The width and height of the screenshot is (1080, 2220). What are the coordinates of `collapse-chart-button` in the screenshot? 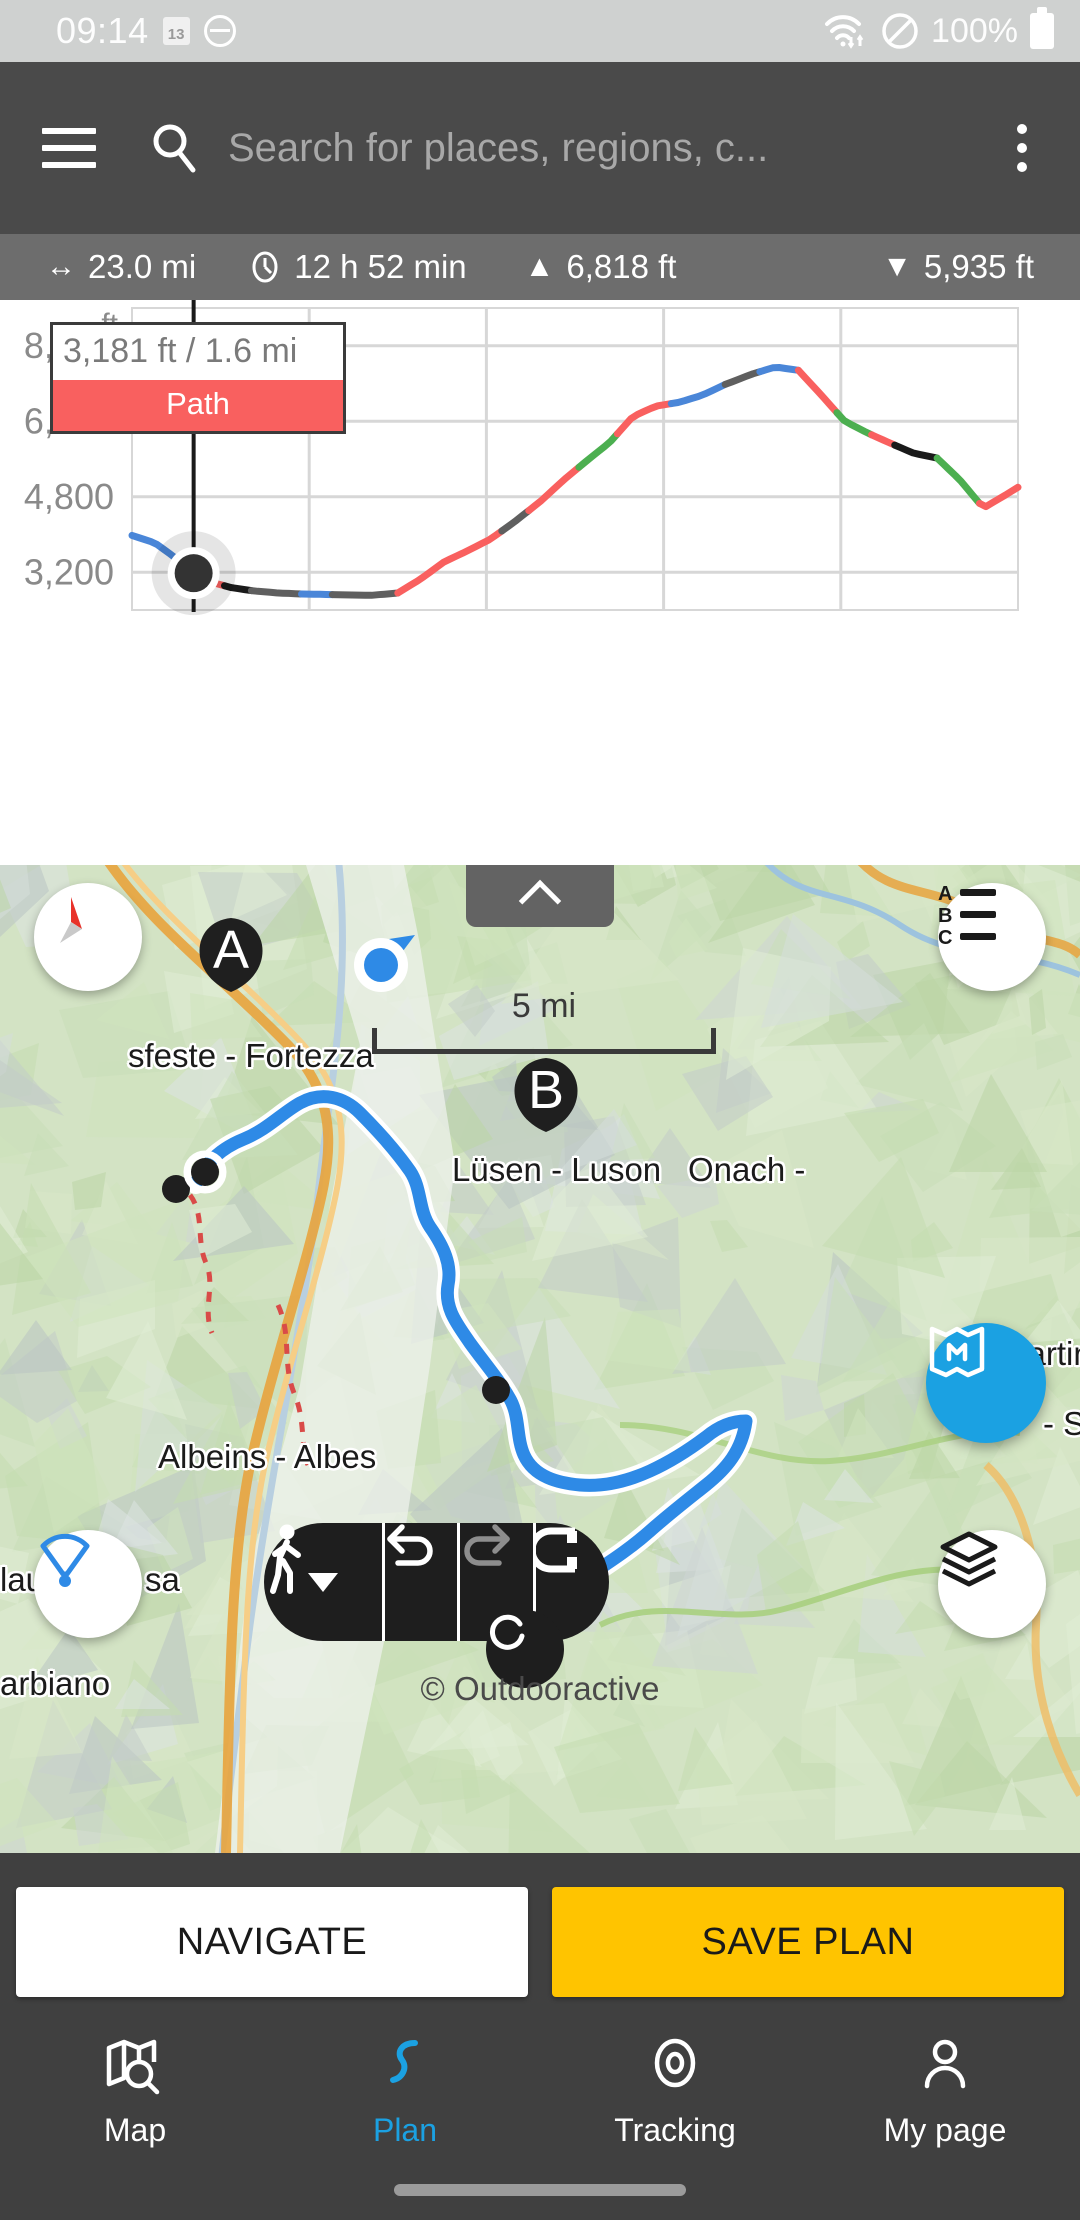 It's located at (540, 896).